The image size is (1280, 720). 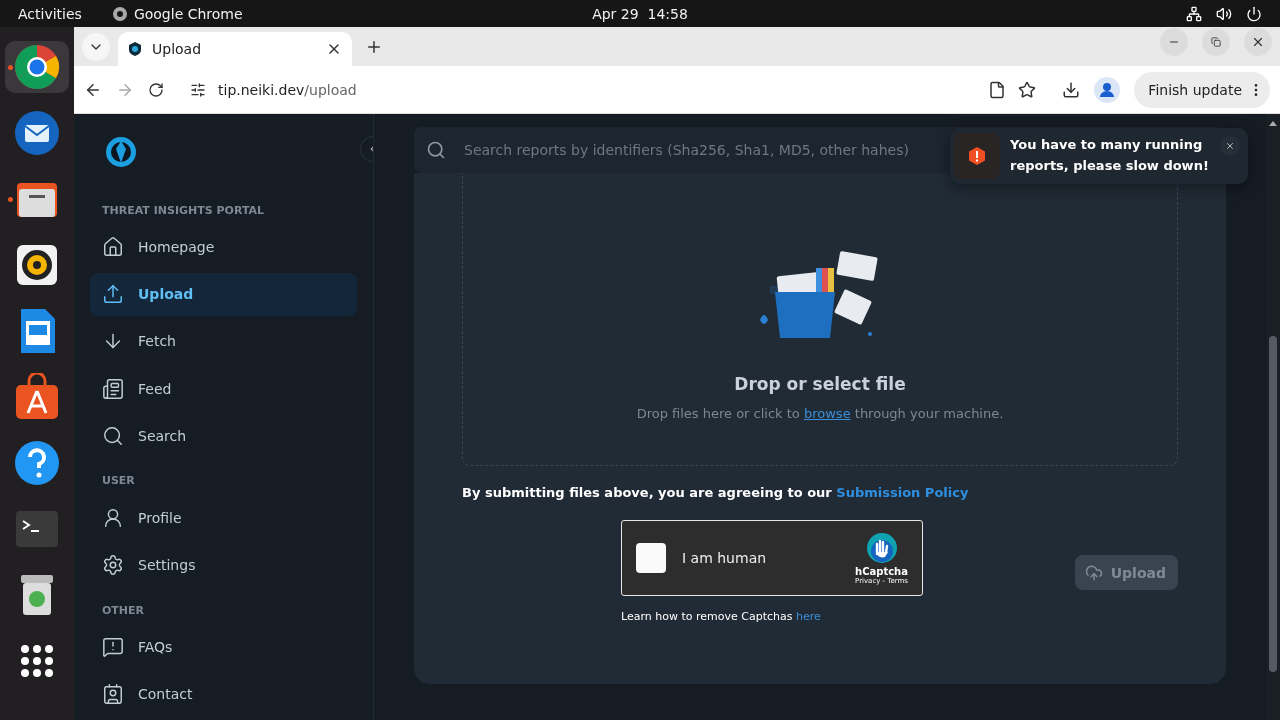 I want to click on home-icon, so click(x=113, y=247).